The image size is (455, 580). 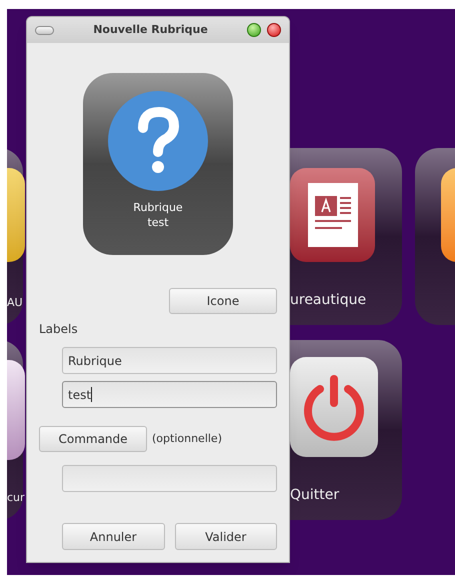 I want to click on document-icon, so click(x=332, y=215).